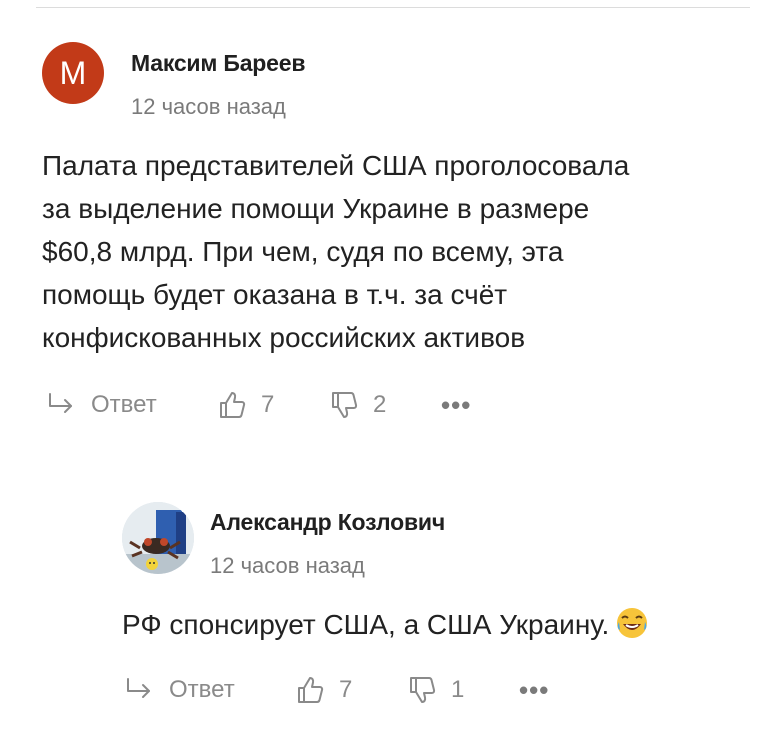 The image size is (784, 750). Describe the element at coordinates (336, 165) in the screenshot. I see `comment-text-line: Палата представителей США проголосовала` at that location.